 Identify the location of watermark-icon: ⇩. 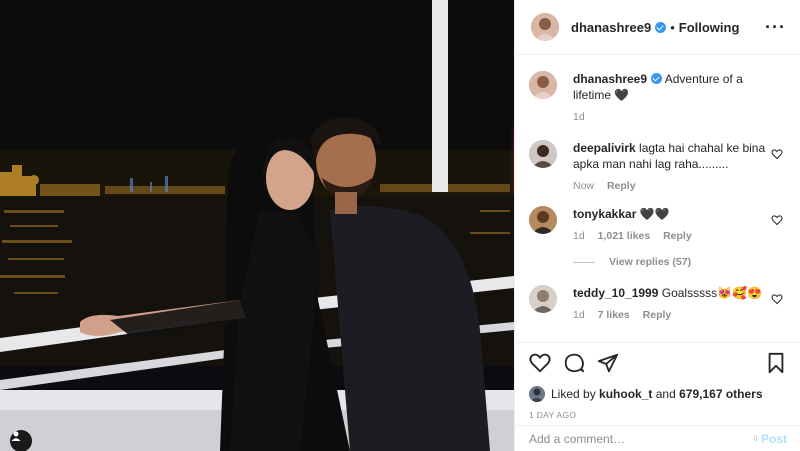
(755, 438).